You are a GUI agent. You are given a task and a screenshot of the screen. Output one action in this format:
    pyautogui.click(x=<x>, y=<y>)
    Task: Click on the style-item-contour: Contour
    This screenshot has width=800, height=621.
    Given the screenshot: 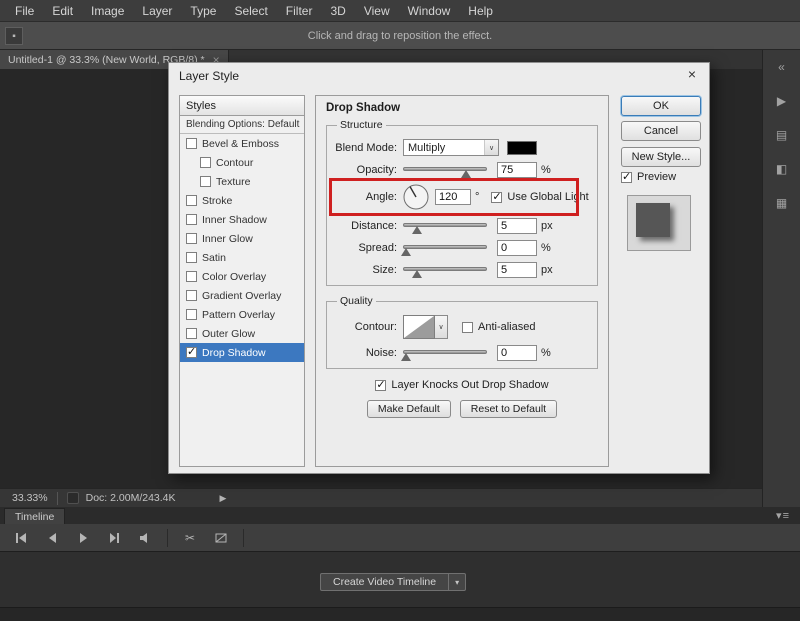 What is the action you would take?
    pyautogui.click(x=242, y=162)
    